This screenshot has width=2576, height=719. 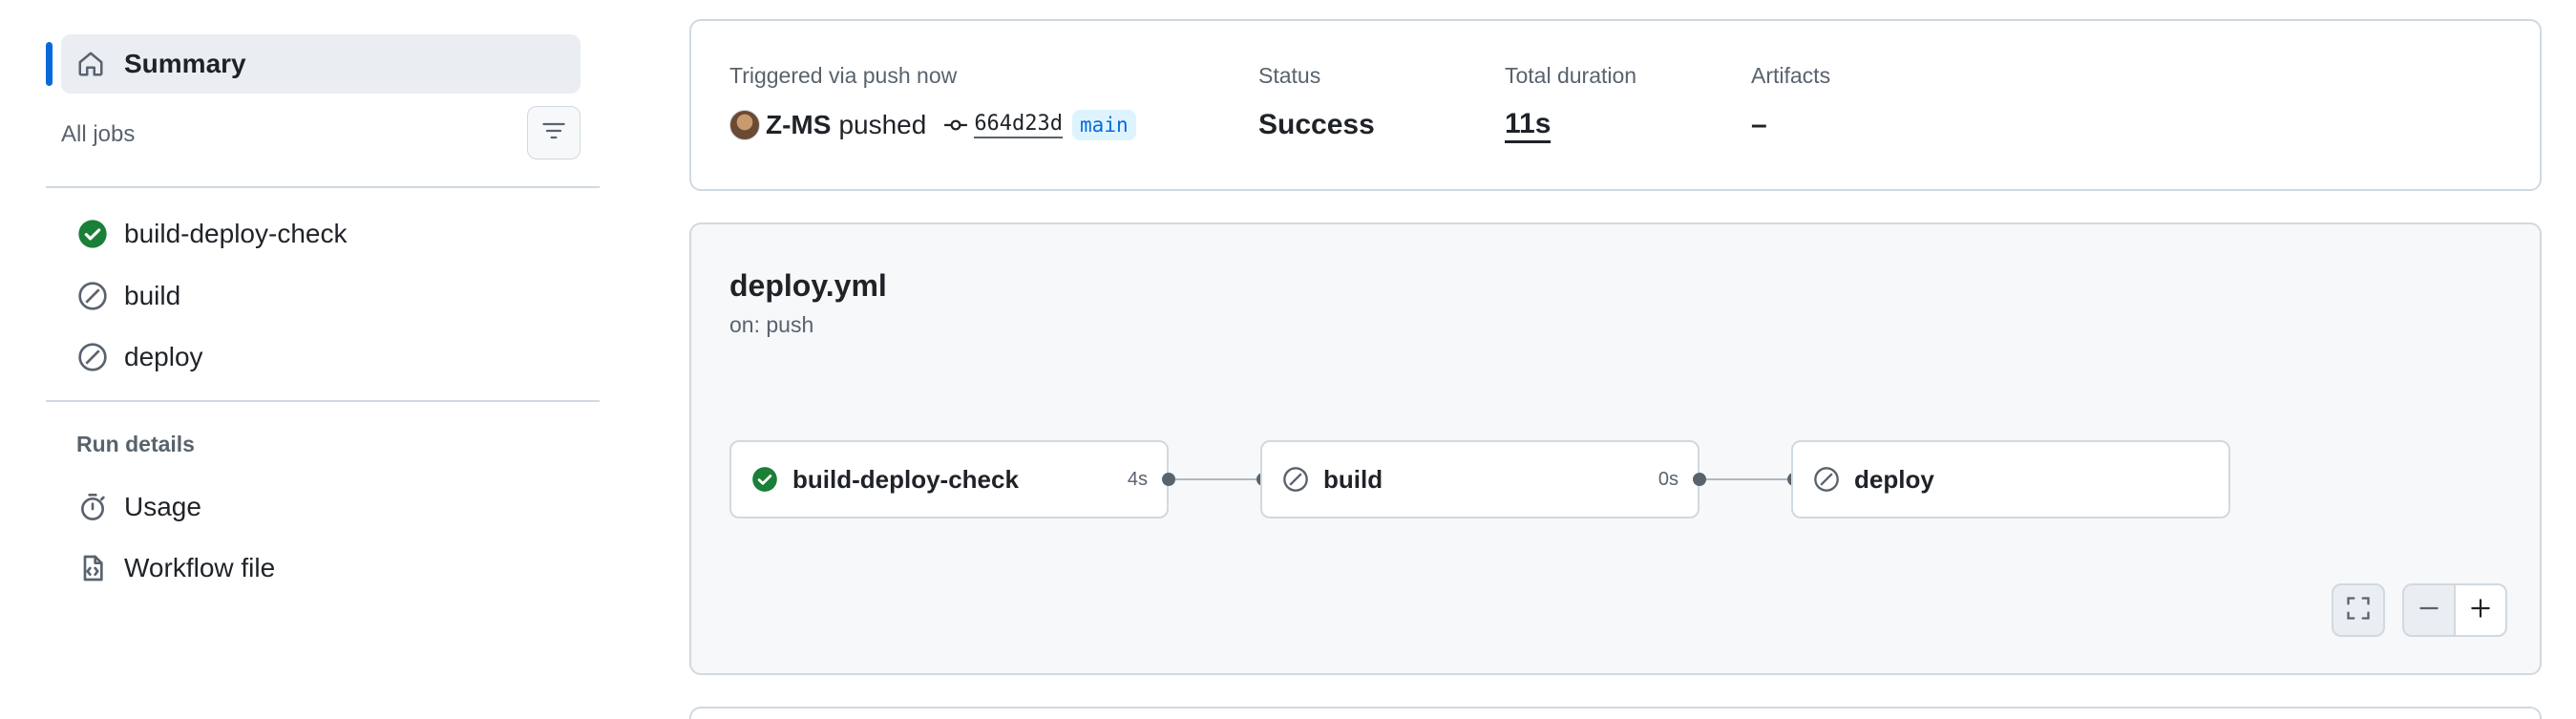 What do you see at coordinates (49, 64) in the screenshot?
I see `active-indicator` at bounding box center [49, 64].